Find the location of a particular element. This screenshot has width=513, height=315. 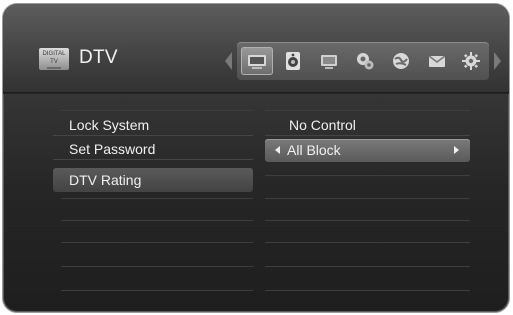

tv-icon: DIGITAL TV is located at coordinates (54, 59).